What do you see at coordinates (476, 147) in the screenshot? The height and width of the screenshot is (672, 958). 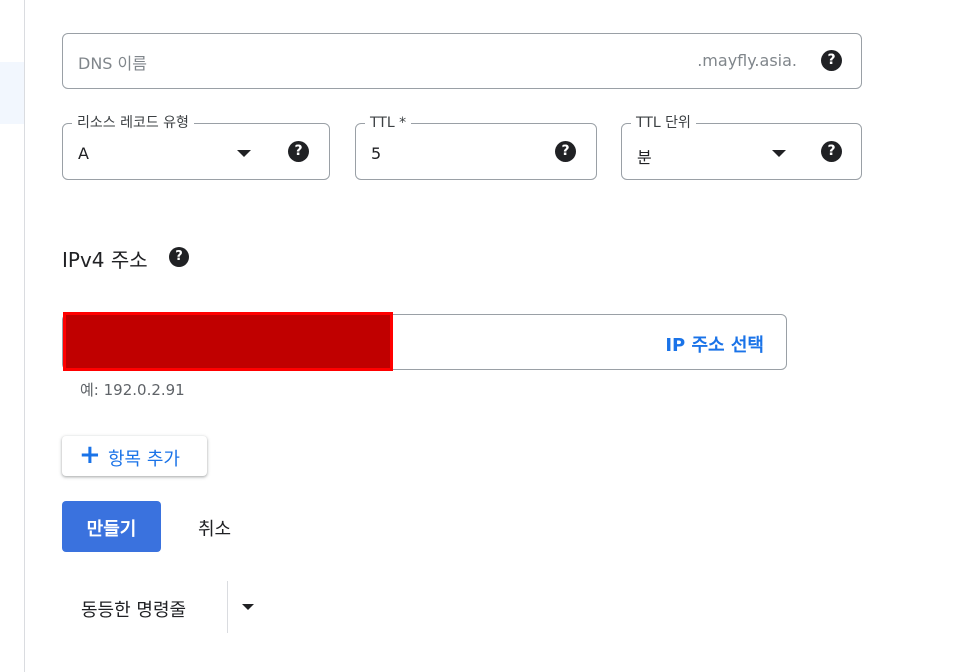 I see `ttl-input: TTL * 5 ?` at bounding box center [476, 147].